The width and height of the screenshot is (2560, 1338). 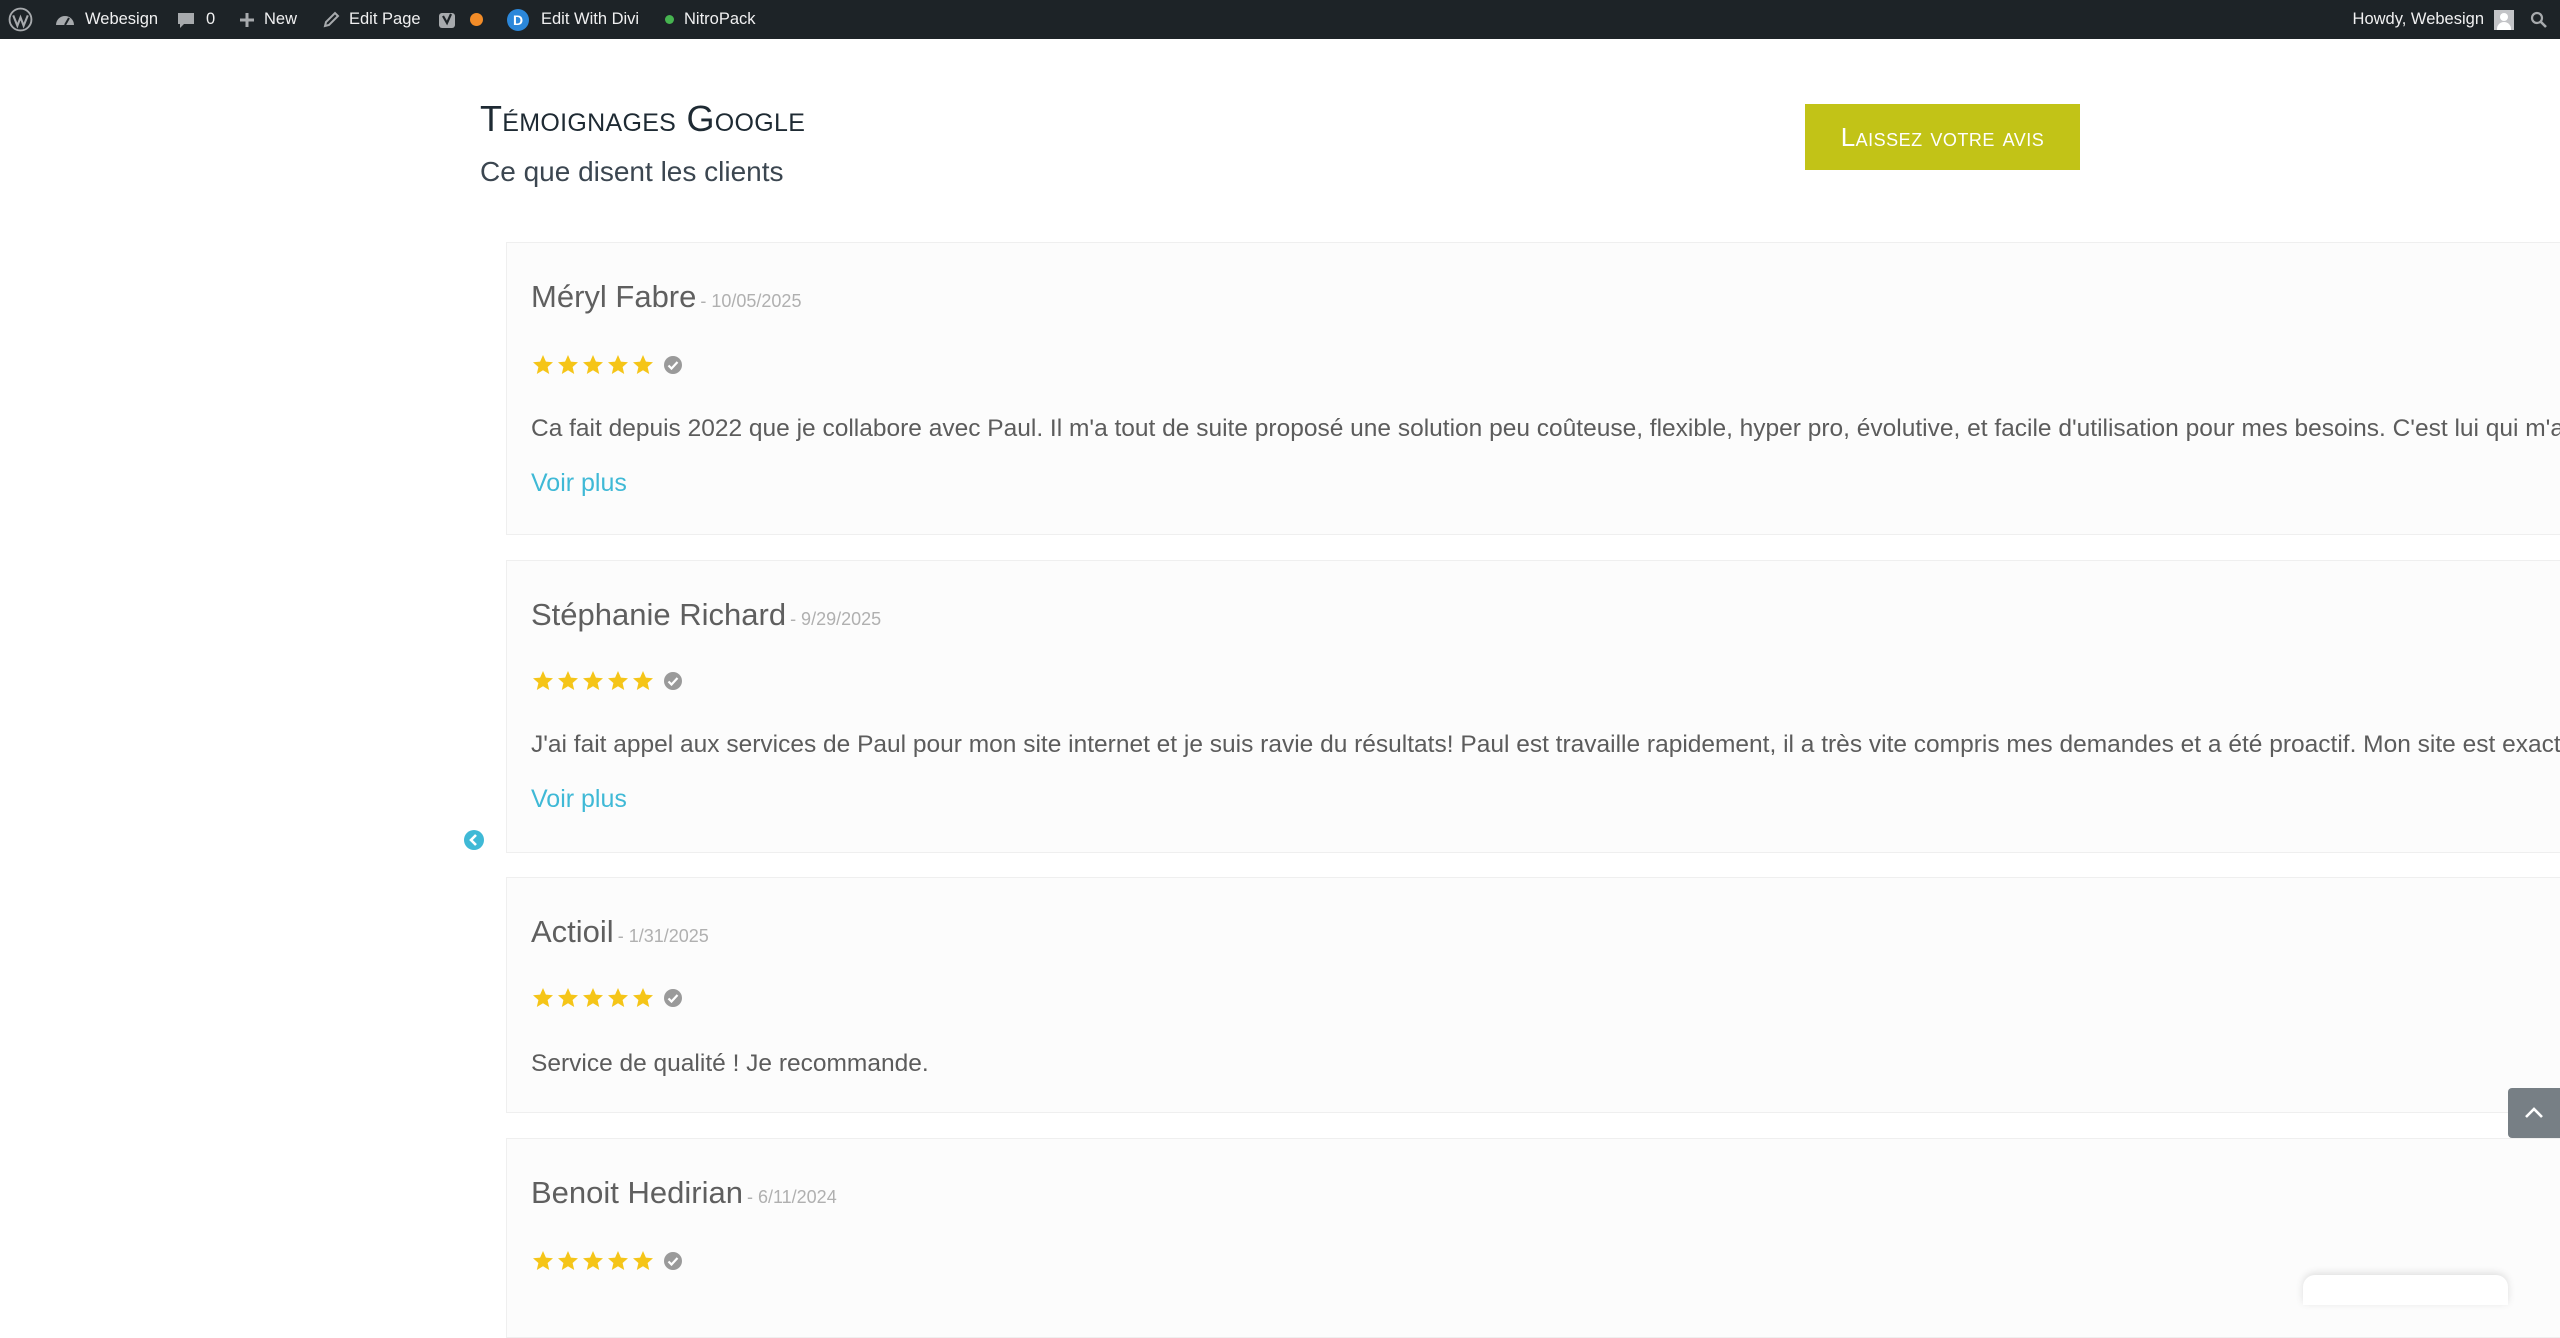 I want to click on new-content-menu: New, so click(x=267, y=19).